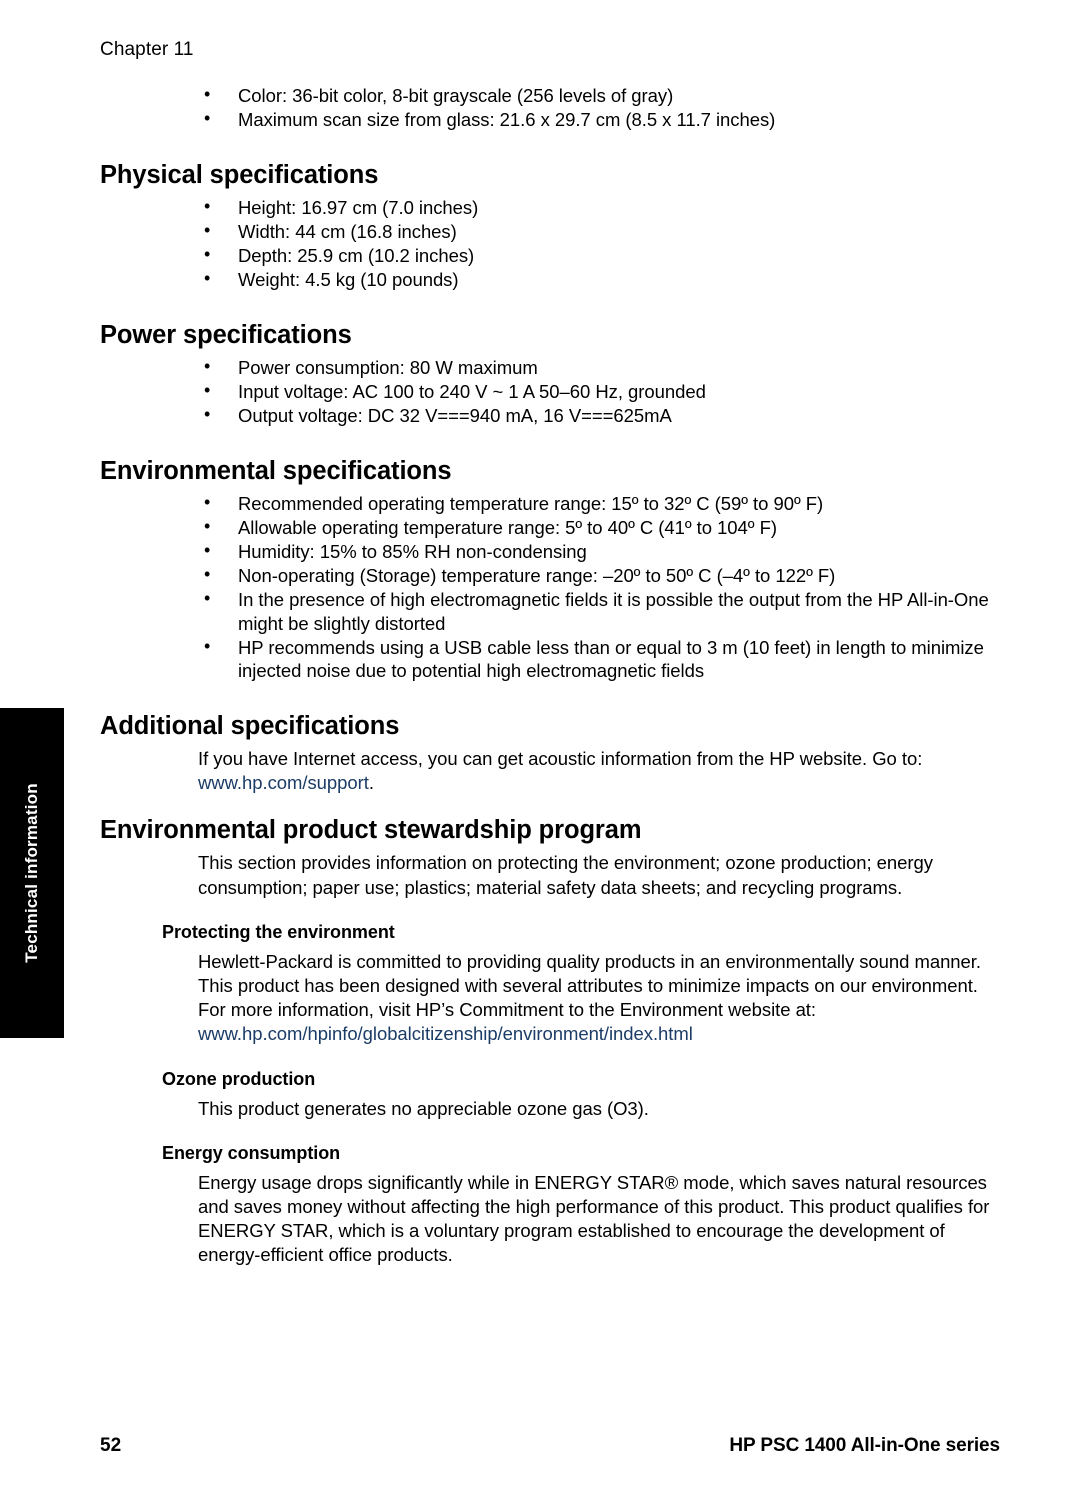 The image size is (1080, 1495). What do you see at coordinates (550, 551) in the screenshot?
I see `list-item: Humidity: 15% to 85% RH non-condensing` at bounding box center [550, 551].